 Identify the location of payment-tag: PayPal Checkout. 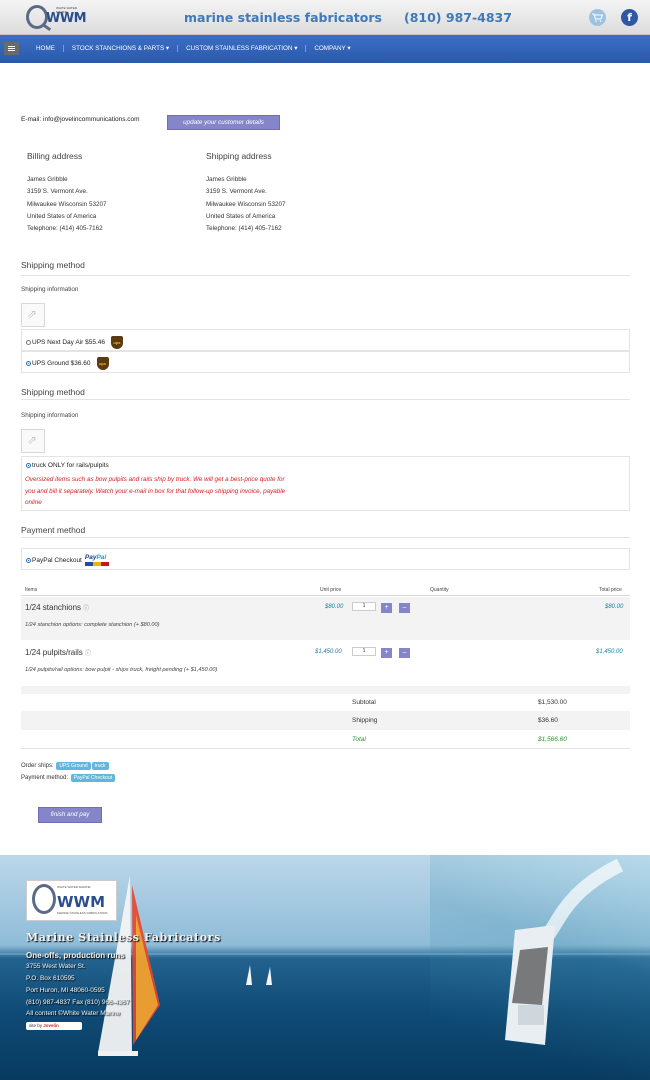
(93, 778).